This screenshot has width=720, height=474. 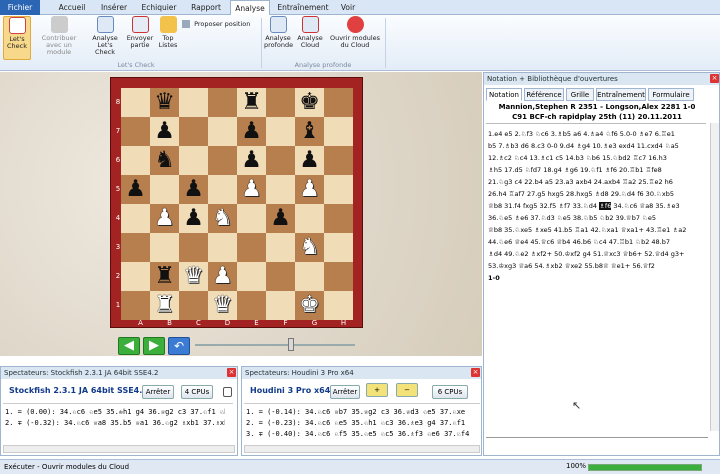 I want to click on square-h5, so click(x=338, y=189).